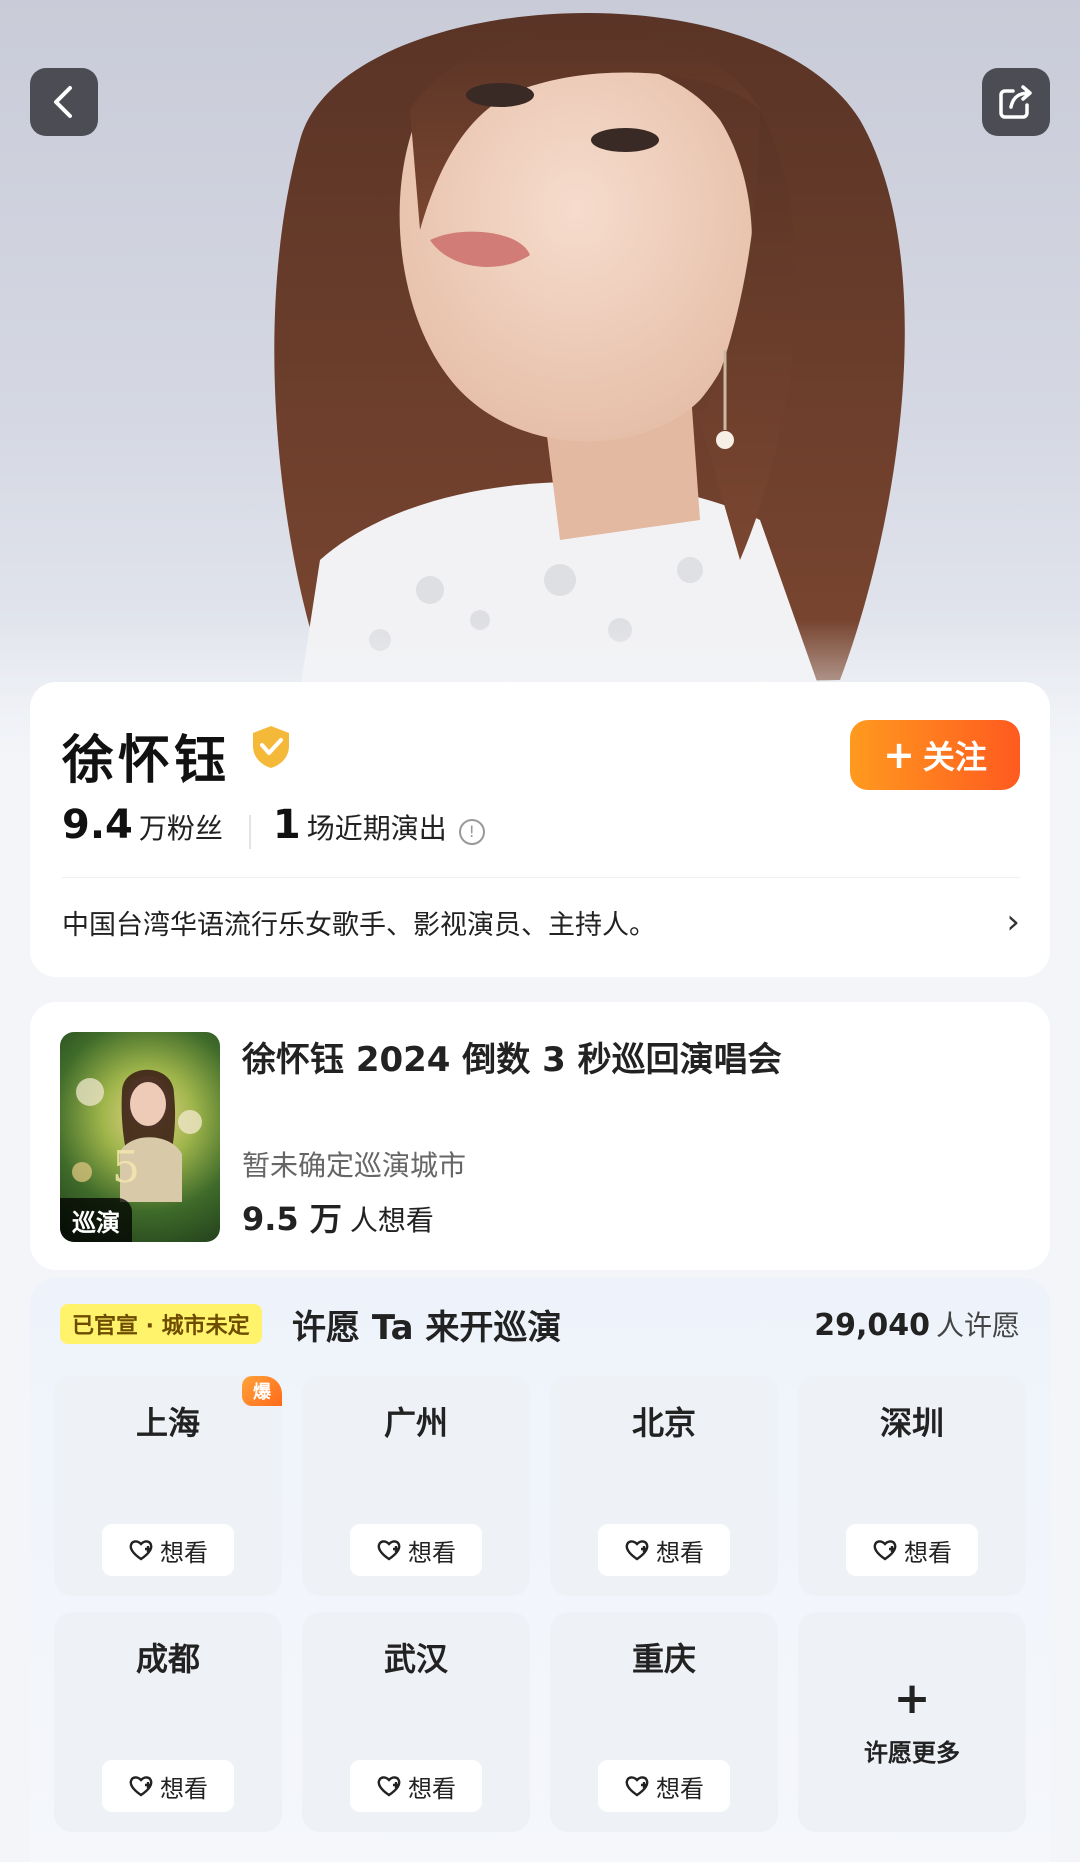 The width and height of the screenshot is (1080, 1862). What do you see at coordinates (872, 1325) in the screenshot?
I see `wish-number: 29,040` at bounding box center [872, 1325].